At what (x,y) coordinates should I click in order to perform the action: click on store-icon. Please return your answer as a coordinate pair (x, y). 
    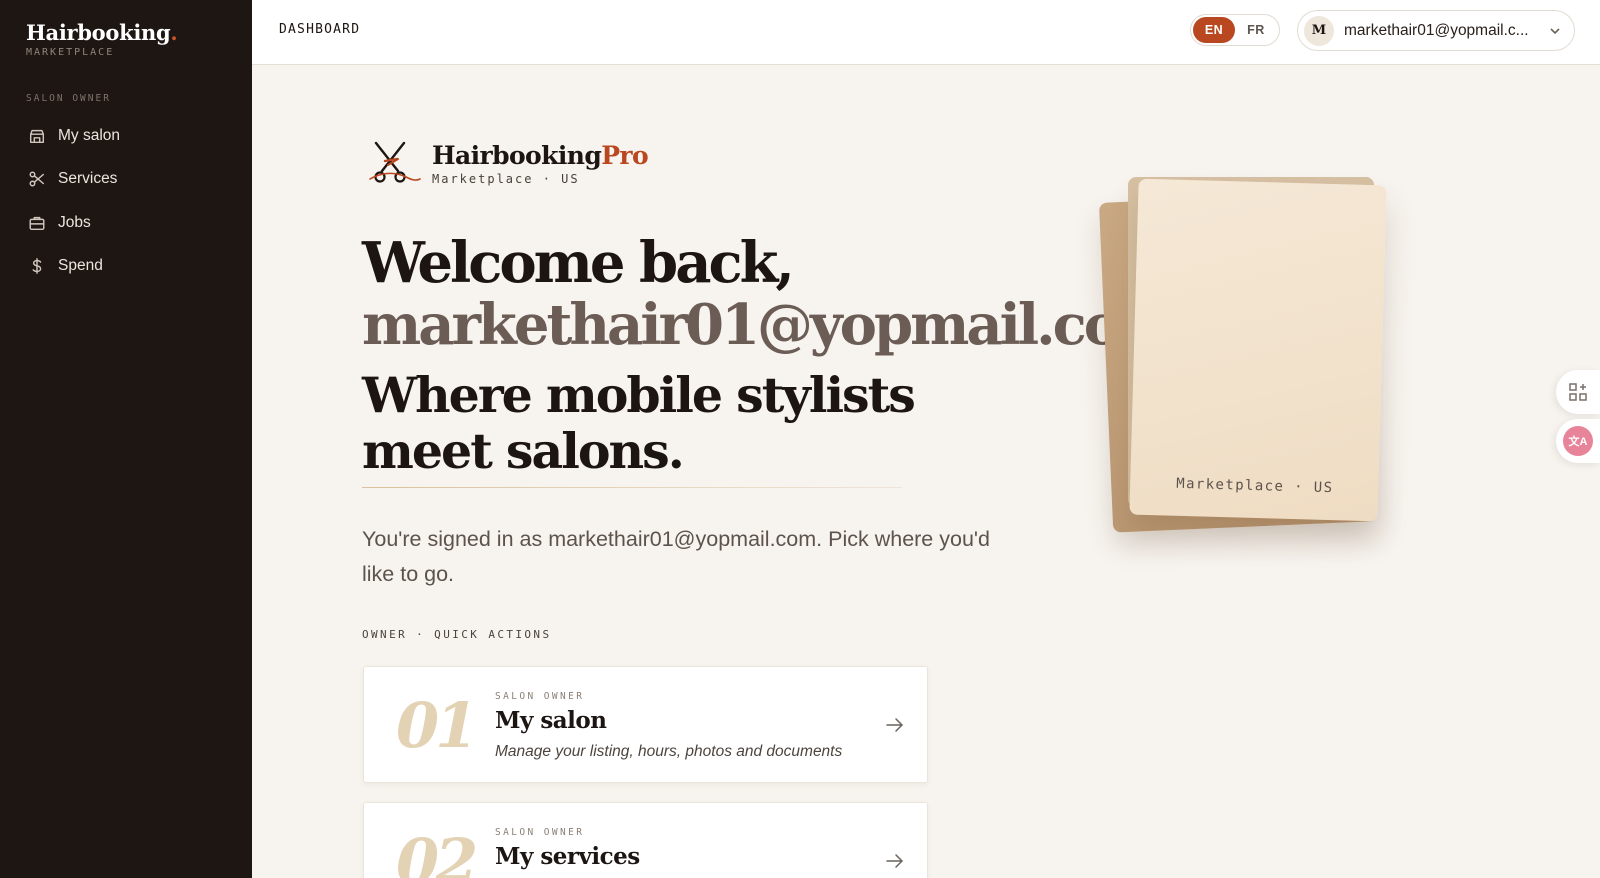
    Looking at the image, I should click on (37, 136).